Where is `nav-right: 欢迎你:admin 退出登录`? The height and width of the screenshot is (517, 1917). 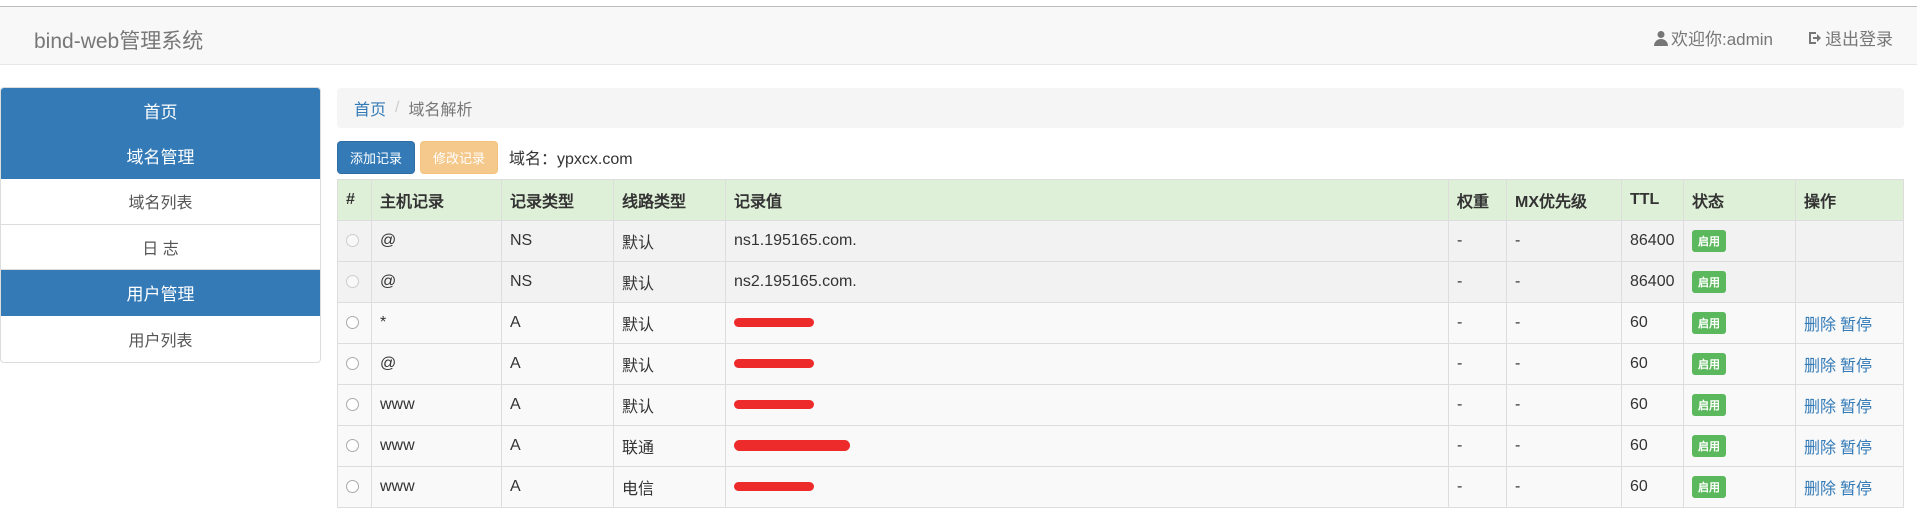
nav-right: 欢迎你:admin 退出登录 is located at coordinates (1773, 37).